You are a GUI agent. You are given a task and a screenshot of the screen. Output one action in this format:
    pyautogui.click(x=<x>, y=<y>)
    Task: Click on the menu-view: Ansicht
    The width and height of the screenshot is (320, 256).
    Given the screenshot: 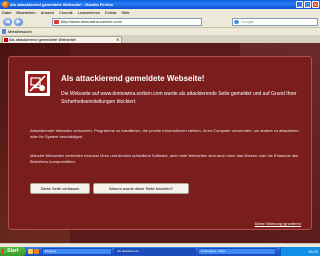 What is the action you would take?
    pyautogui.click(x=47, y=12)
    